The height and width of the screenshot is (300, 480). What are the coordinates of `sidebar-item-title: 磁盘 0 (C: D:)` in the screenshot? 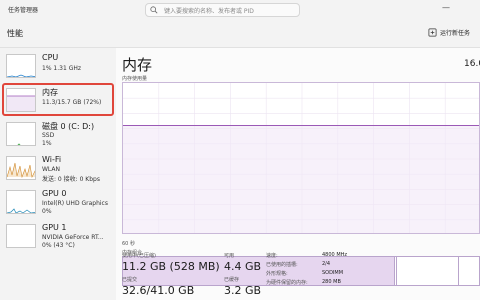 It's located at (68, 126).